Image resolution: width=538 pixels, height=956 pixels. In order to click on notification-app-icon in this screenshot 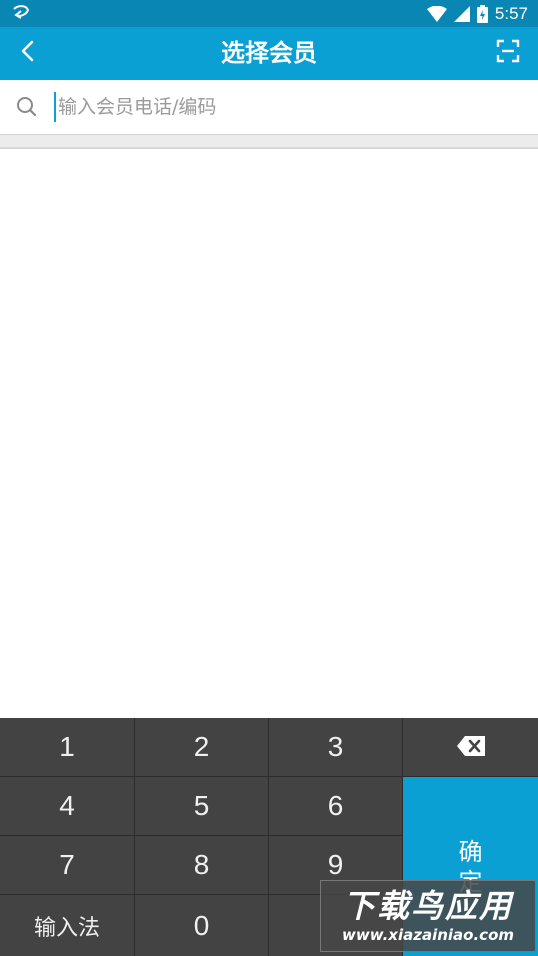, I will do `click(21, 13)`.